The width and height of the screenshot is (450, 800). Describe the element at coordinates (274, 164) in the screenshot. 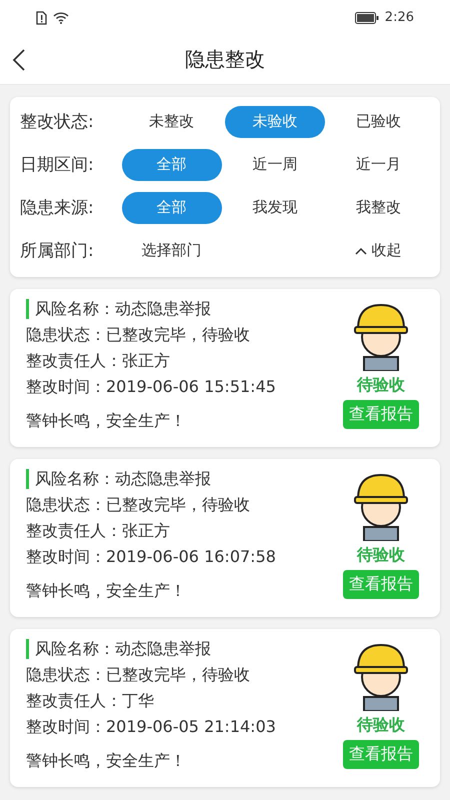

I see `filter-option: 近一周` at that location.